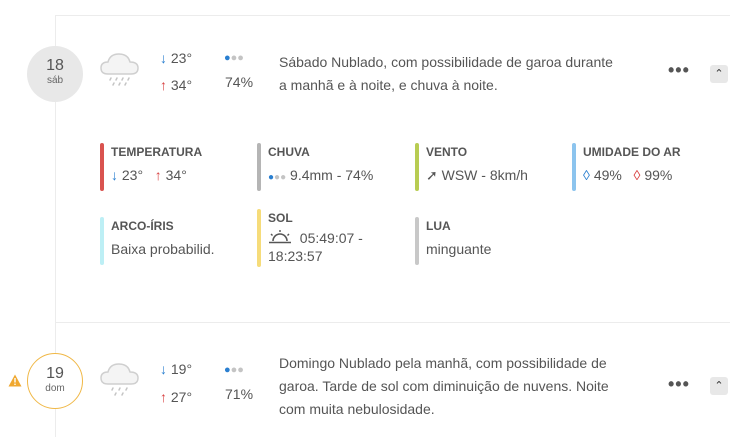  I want to click on day-weekday: sáb, so click(55, 80).